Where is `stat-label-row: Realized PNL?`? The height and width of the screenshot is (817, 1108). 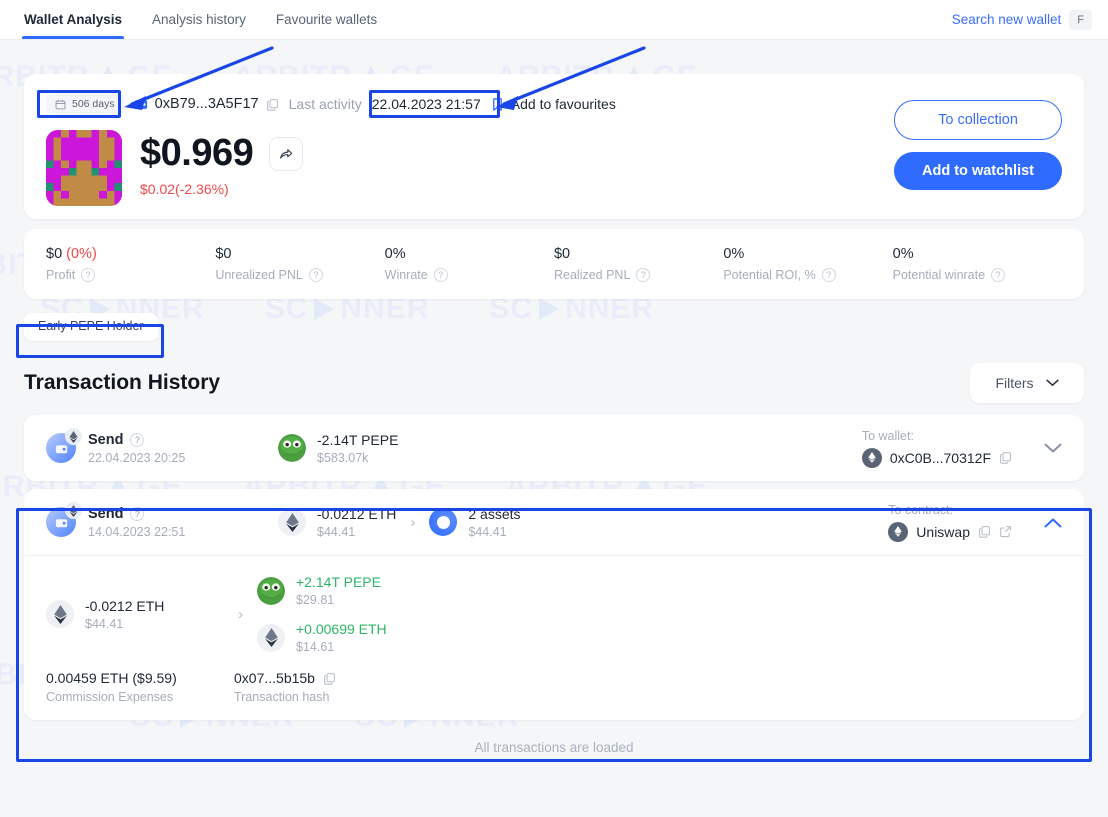 stat-label-row: Realized PNL? is located at coordinates (638, 275).